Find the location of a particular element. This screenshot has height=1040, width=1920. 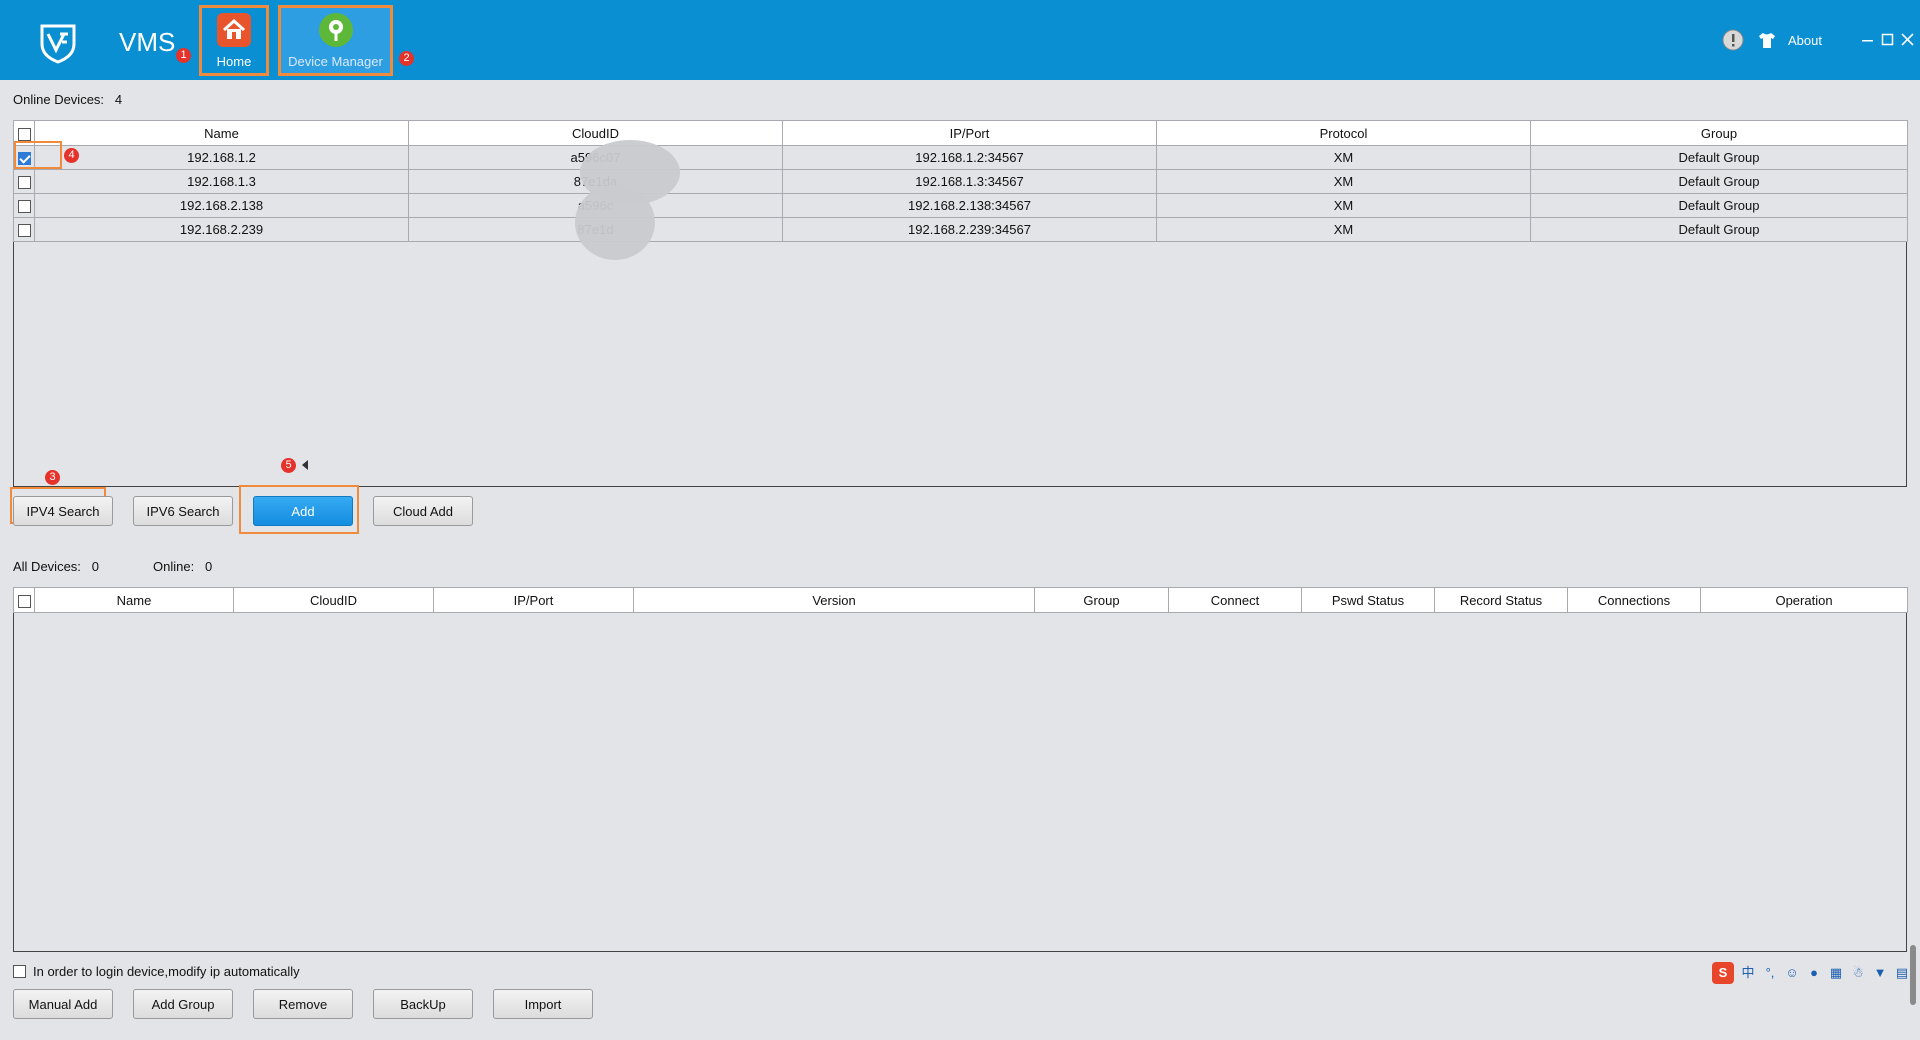

remove-button: Remove is located at coordinates (303, 1004).